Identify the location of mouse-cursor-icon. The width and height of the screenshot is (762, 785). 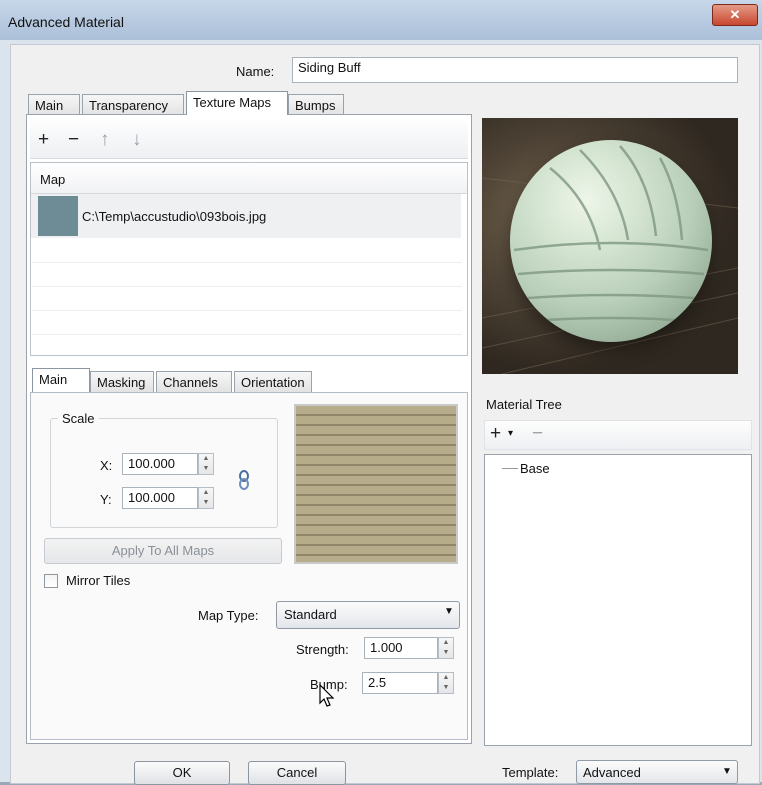
(327, 697).